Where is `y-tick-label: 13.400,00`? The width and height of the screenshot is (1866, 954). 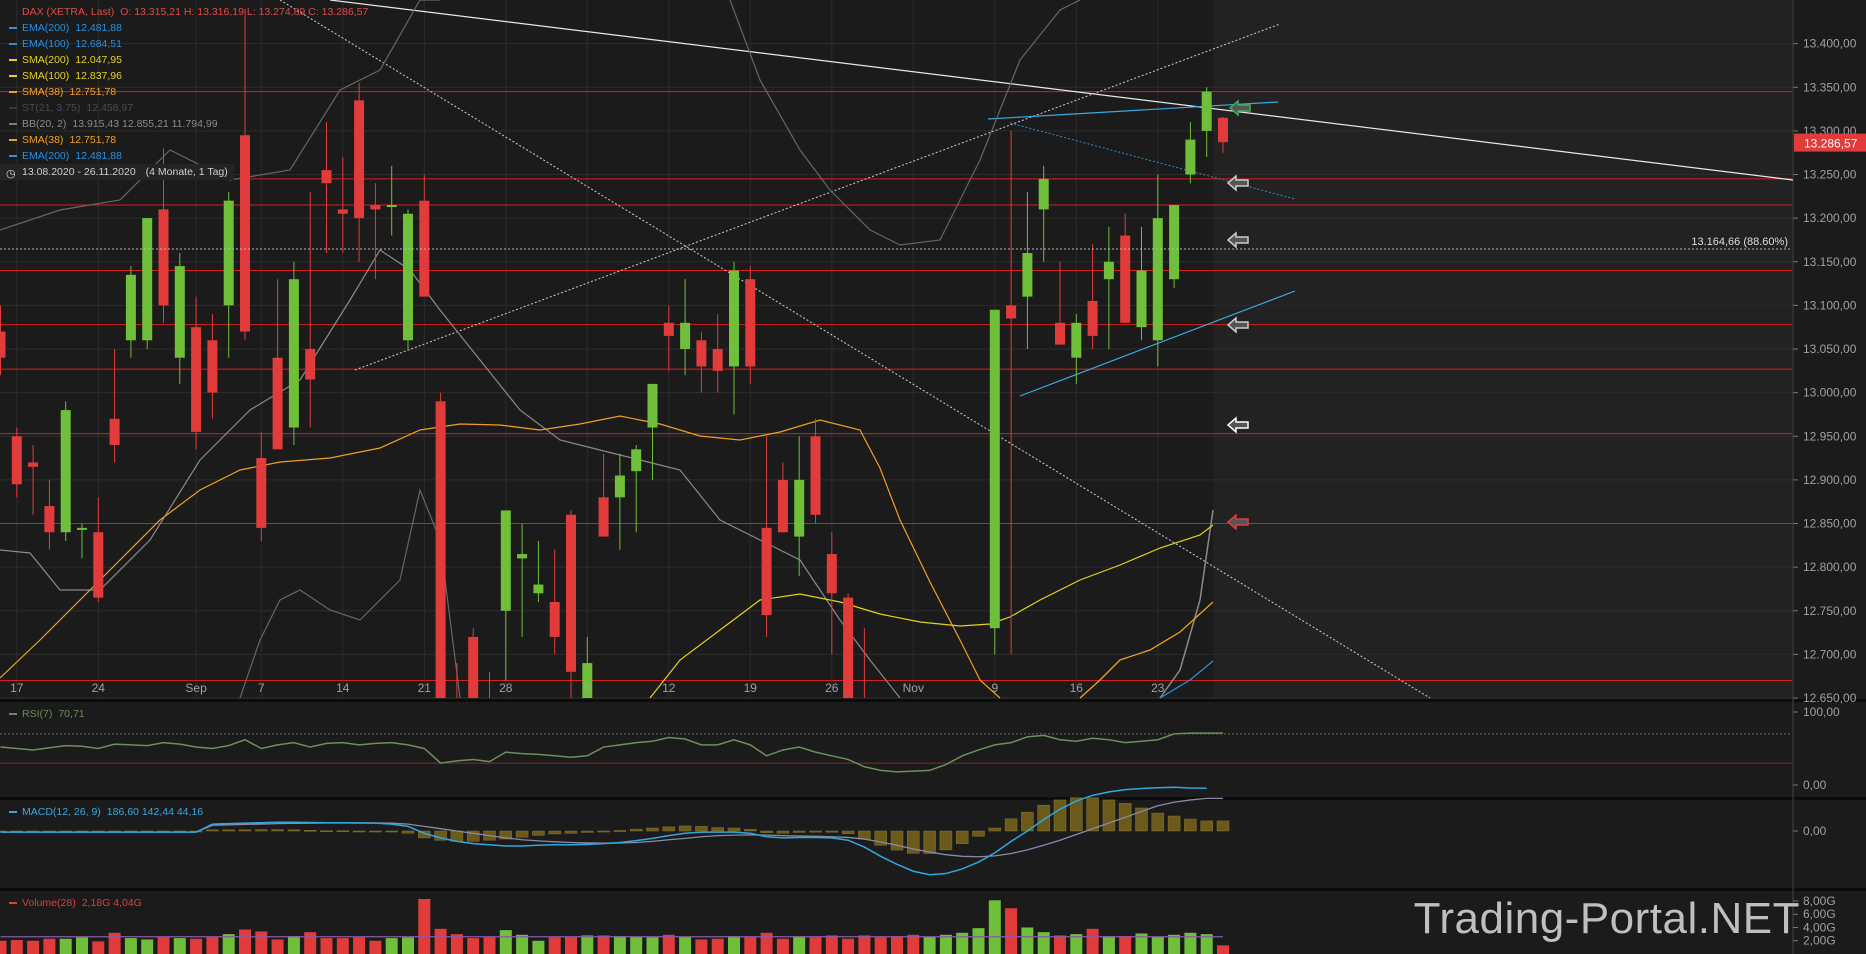 y-tick-label: 13.400,00 is located at coordinates (1830, 44).